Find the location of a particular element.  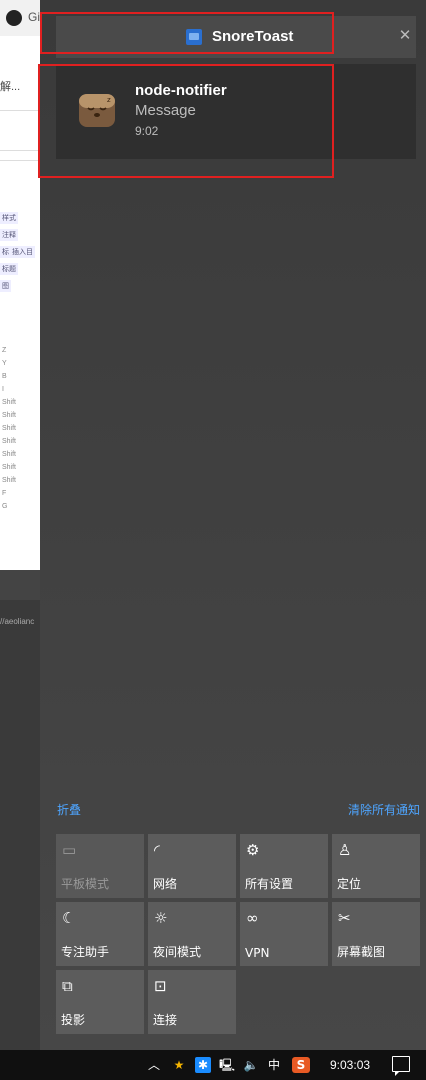

gear-icon: ⚙ is located at coordinates (253, 850).